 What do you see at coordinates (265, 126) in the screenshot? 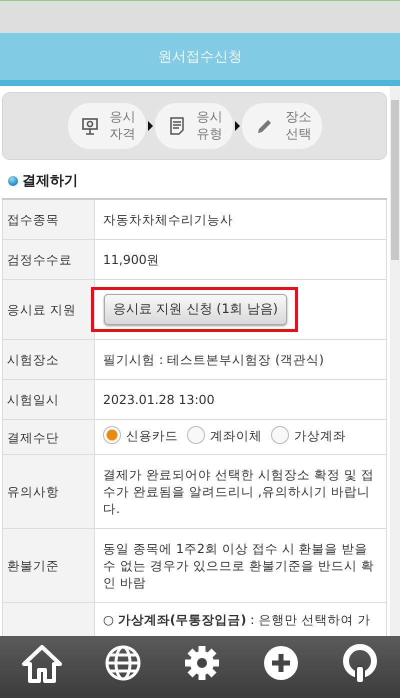
I see `pencil-icon` at bounding box center [265, 126].